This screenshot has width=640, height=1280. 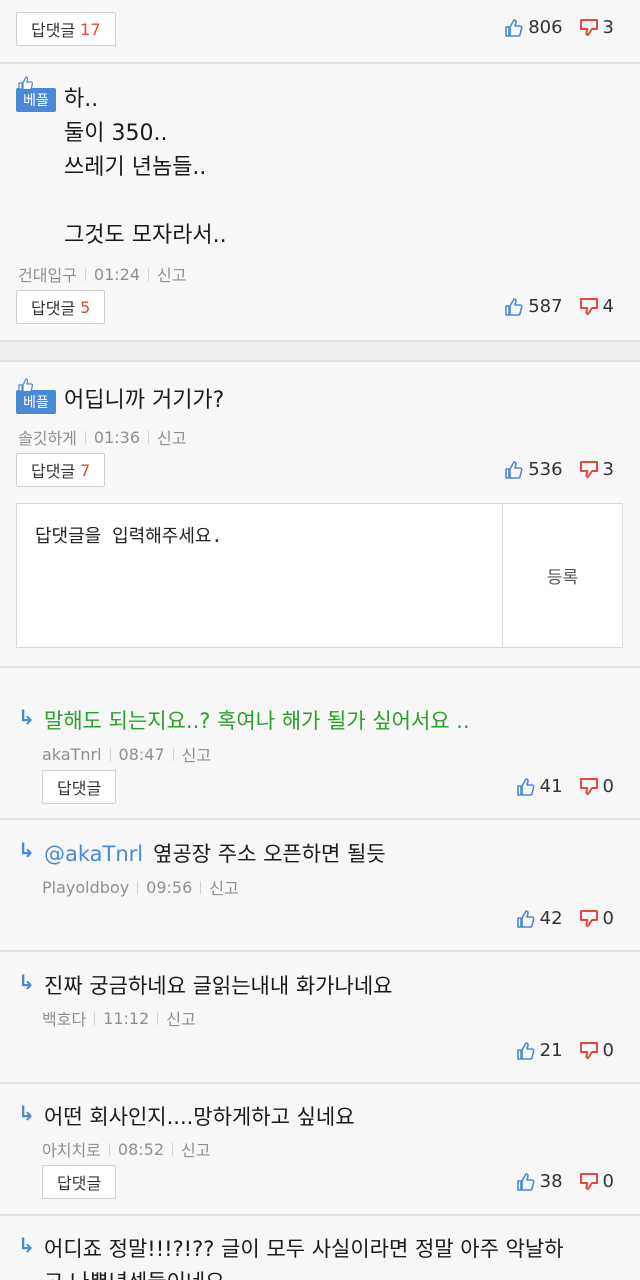 I want to click on upvote-button: 21, so click(x=539, y=1050).